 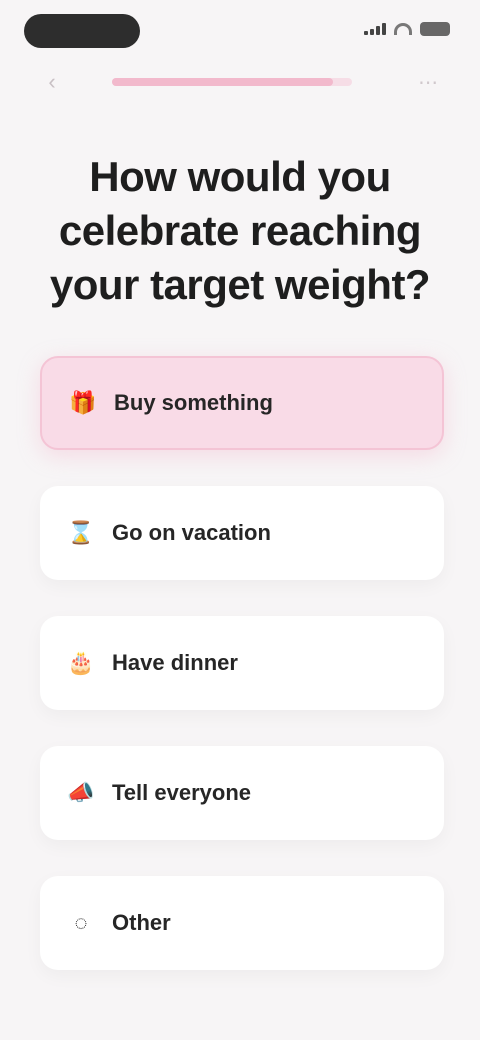 I want to click on option-have-dinner: 🎂 Have dinner, so click(x=242, y=663).